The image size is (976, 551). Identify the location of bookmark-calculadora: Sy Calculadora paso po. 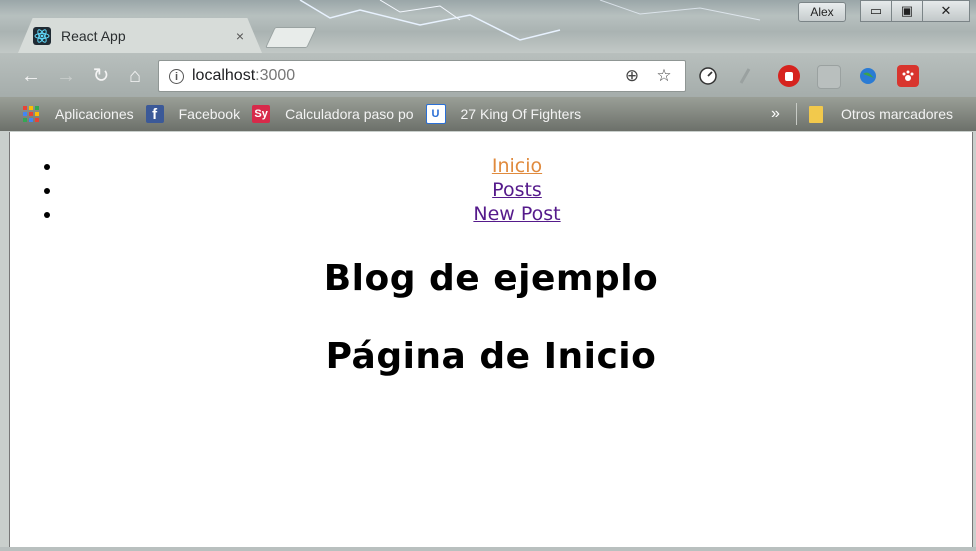
(327, 114).